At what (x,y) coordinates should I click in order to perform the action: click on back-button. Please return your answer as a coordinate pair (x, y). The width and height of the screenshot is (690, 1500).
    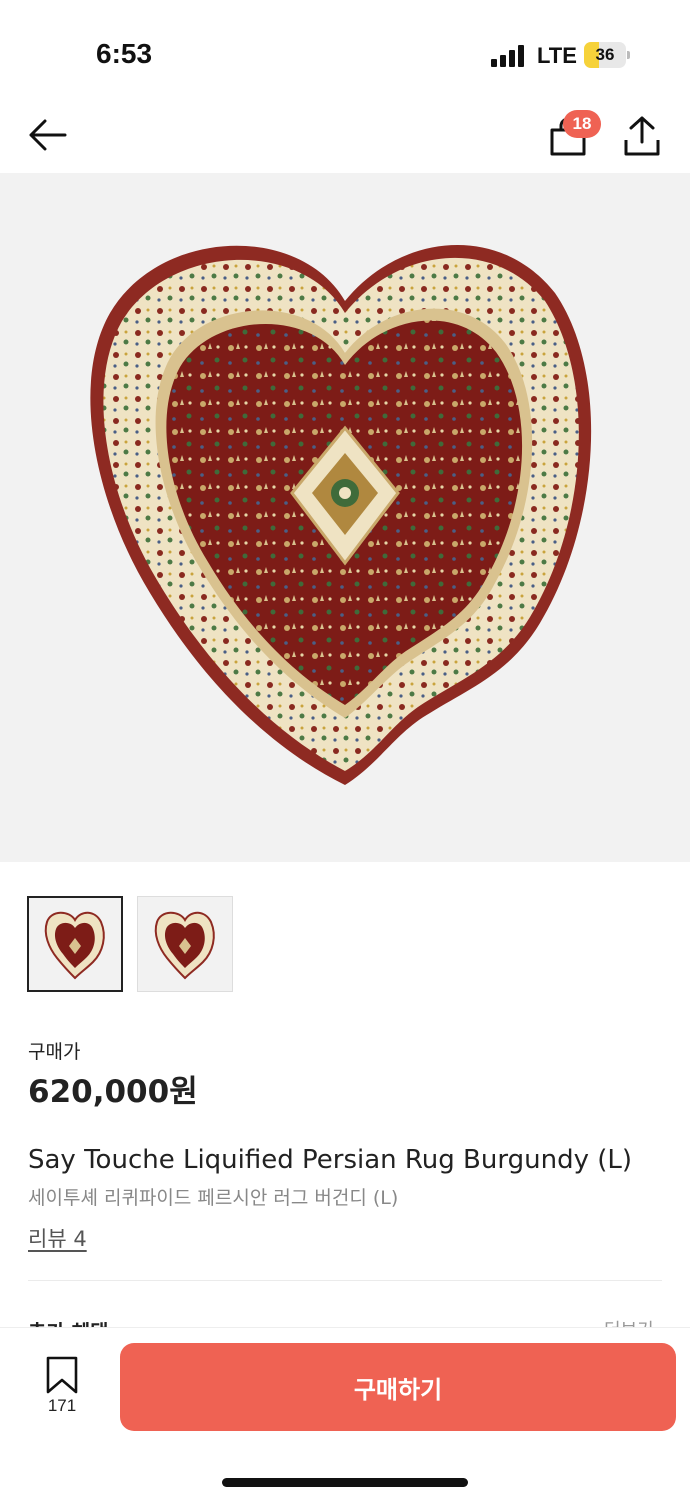
    Looking at the image, I should click on (47, 135).